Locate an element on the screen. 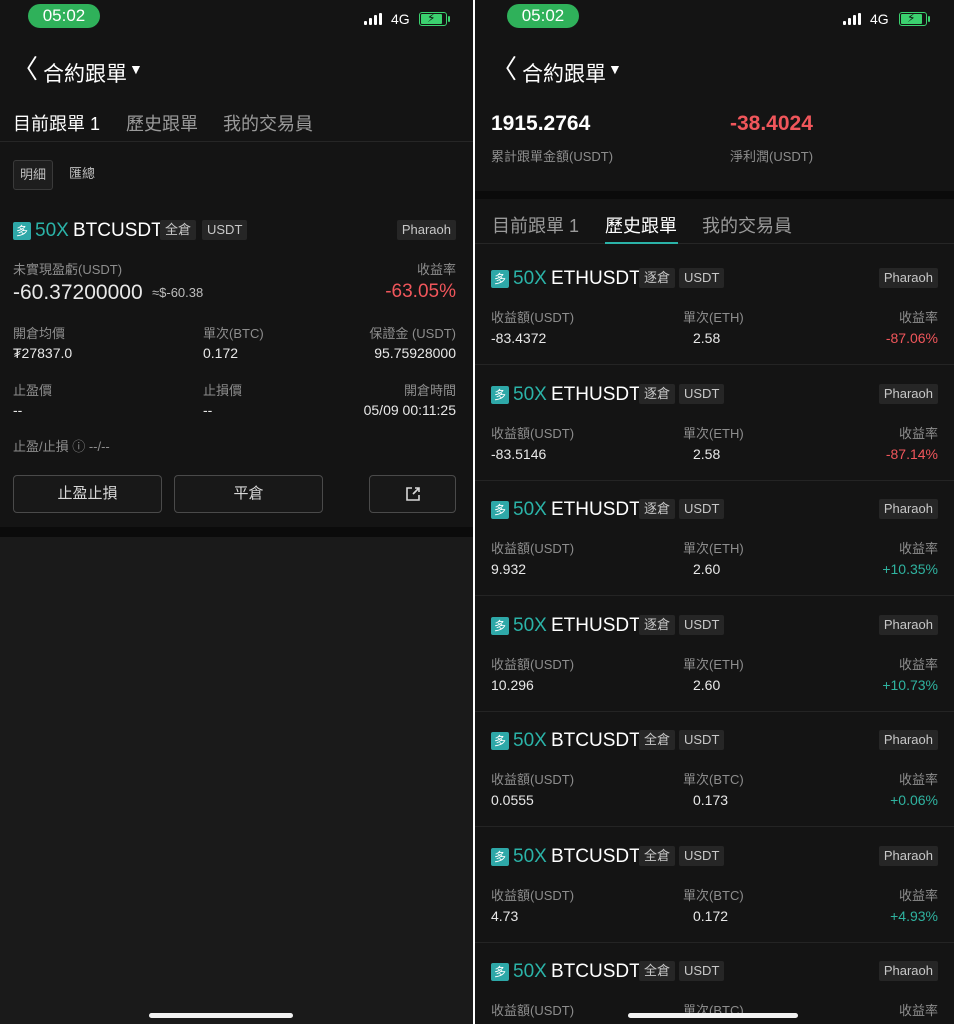 This screenshot has width=954, height=1024. pnl-value: -83.4372 is located at coordinates (519, 338).